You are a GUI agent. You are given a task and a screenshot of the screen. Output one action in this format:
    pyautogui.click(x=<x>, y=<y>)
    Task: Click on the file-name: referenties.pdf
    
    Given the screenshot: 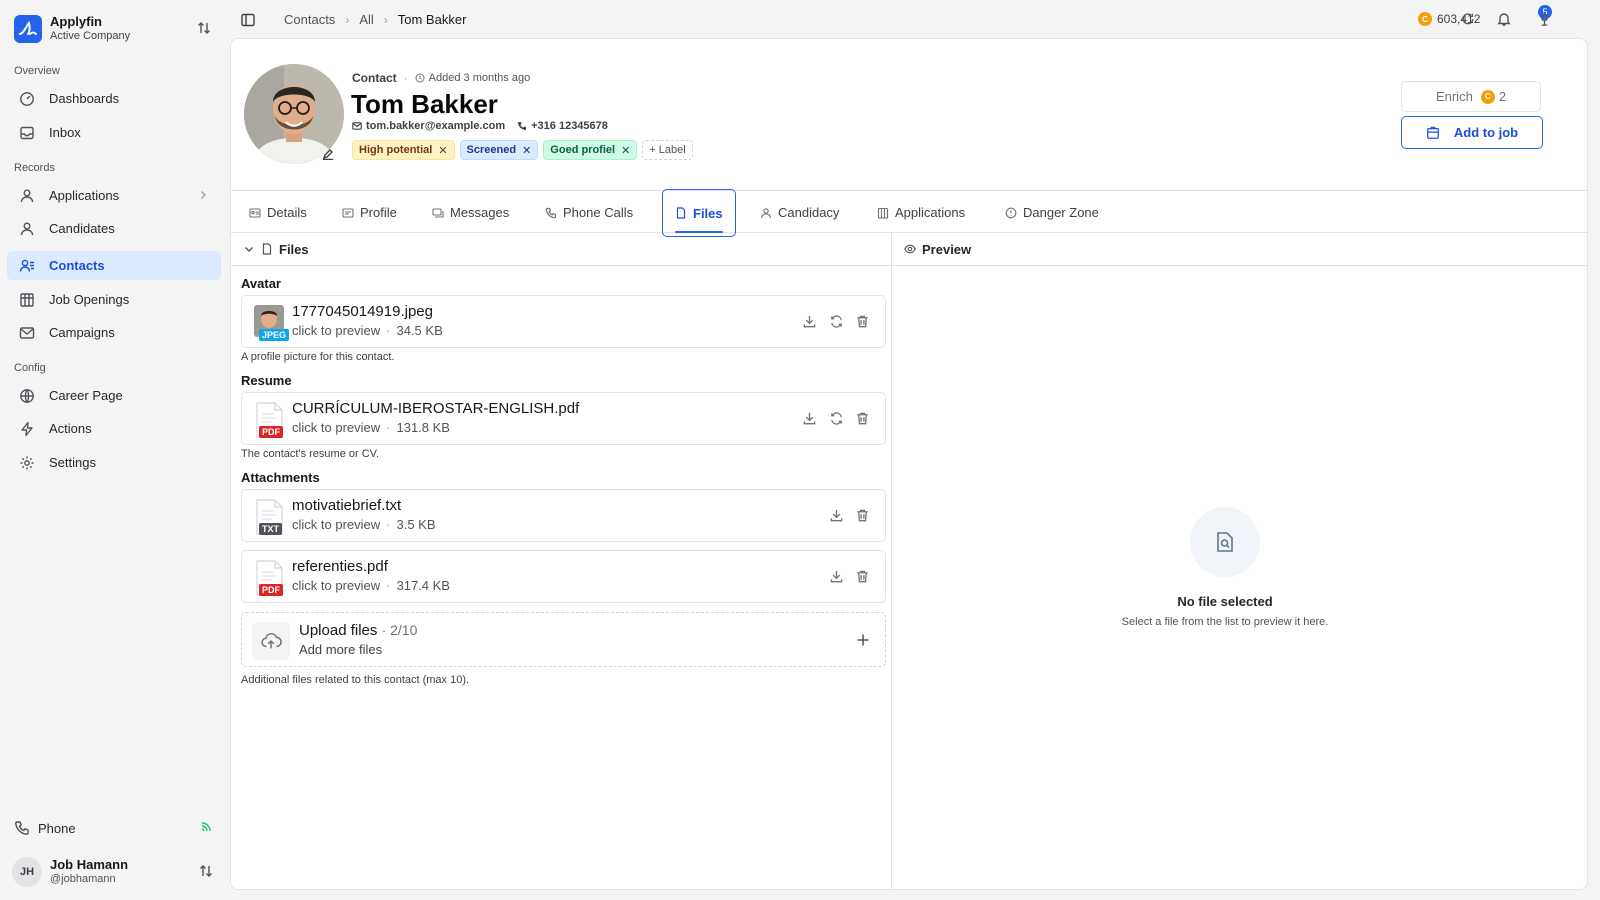 What is the action you would take?
    pyautogui.click(x=340, y=566)
    